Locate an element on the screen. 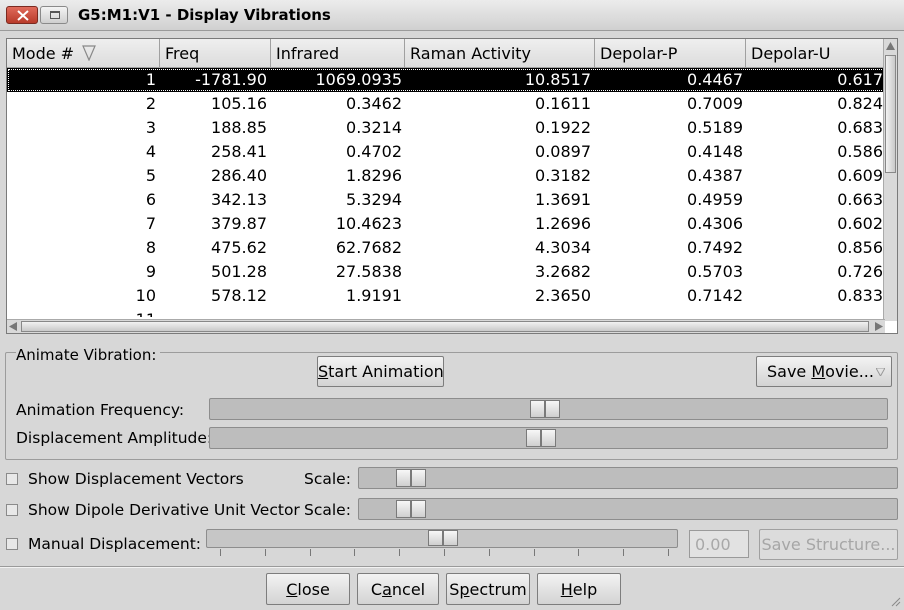  cell-depolar-u: 0.824 is located at coordinates (860, 103).